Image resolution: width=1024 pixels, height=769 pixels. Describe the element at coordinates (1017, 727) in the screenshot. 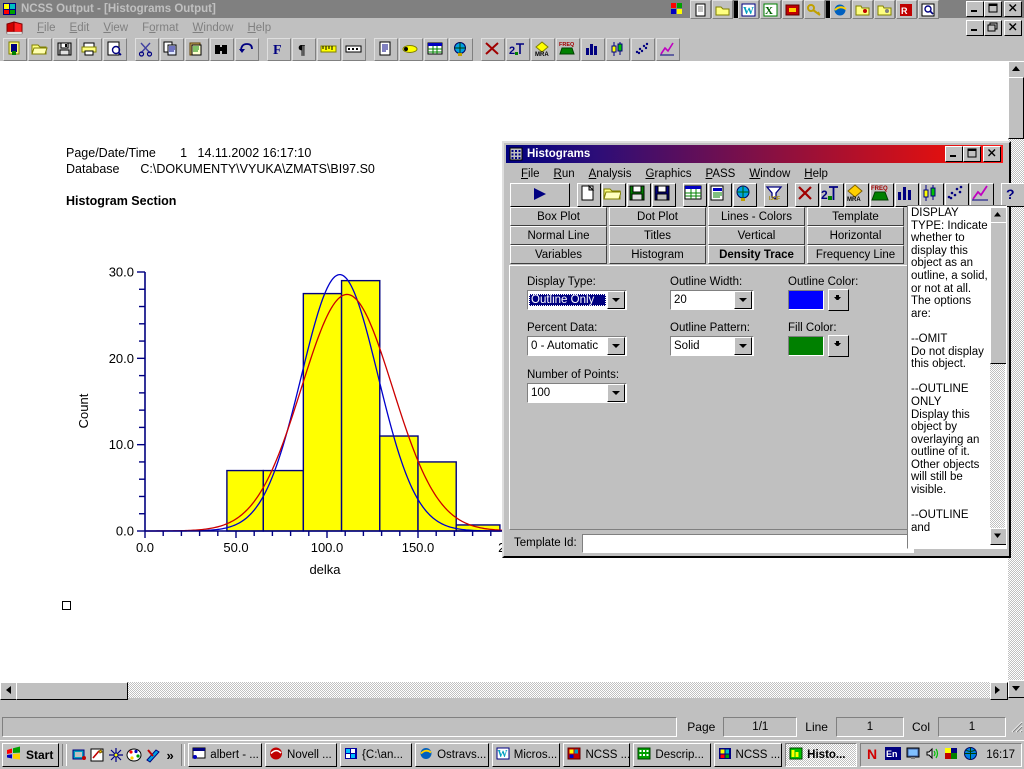

I see `resize-grip-icon` at that location.